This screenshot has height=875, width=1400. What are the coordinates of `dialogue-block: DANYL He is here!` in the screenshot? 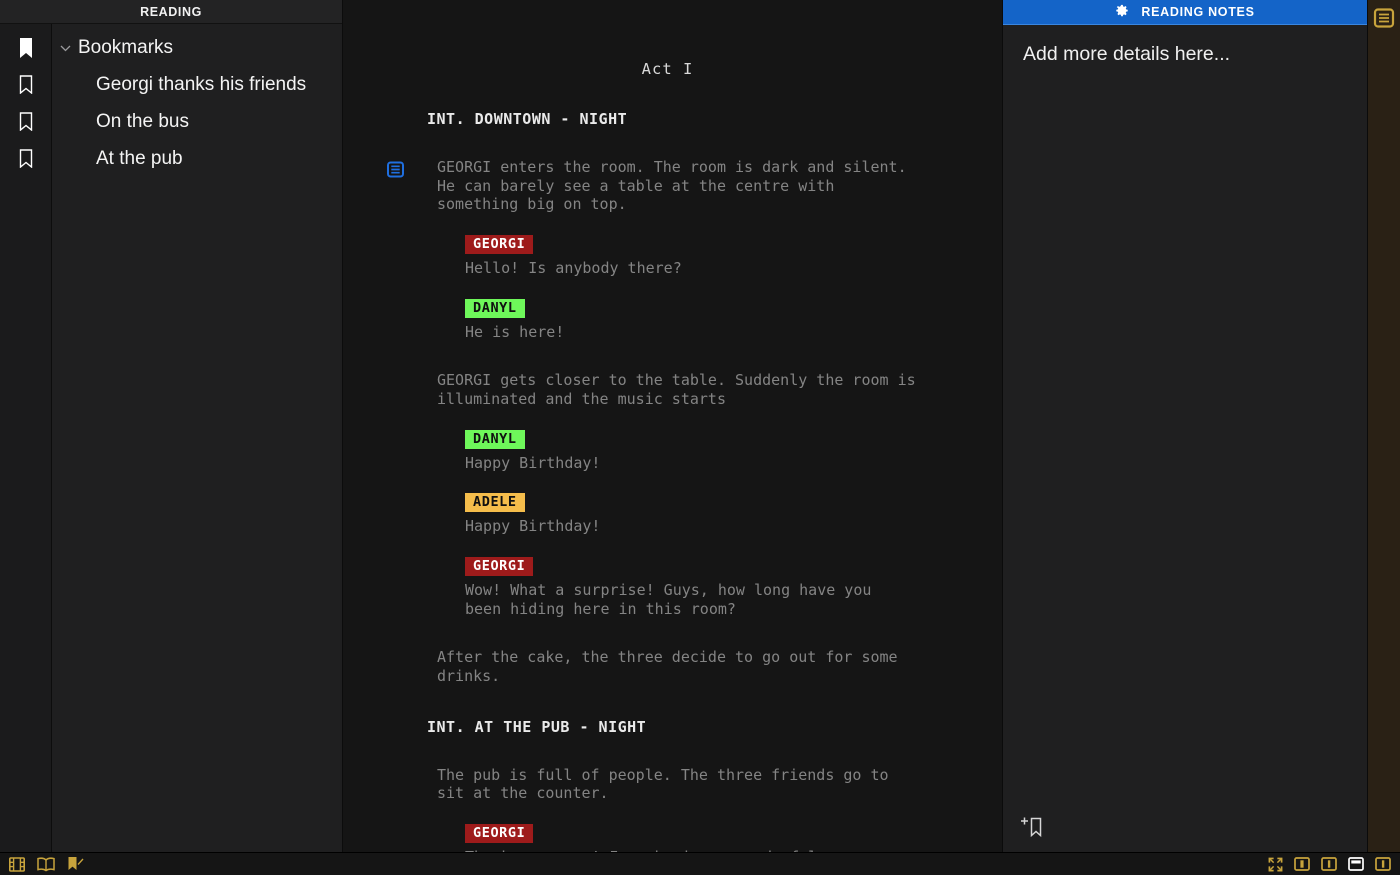 It's located at (733, 320).